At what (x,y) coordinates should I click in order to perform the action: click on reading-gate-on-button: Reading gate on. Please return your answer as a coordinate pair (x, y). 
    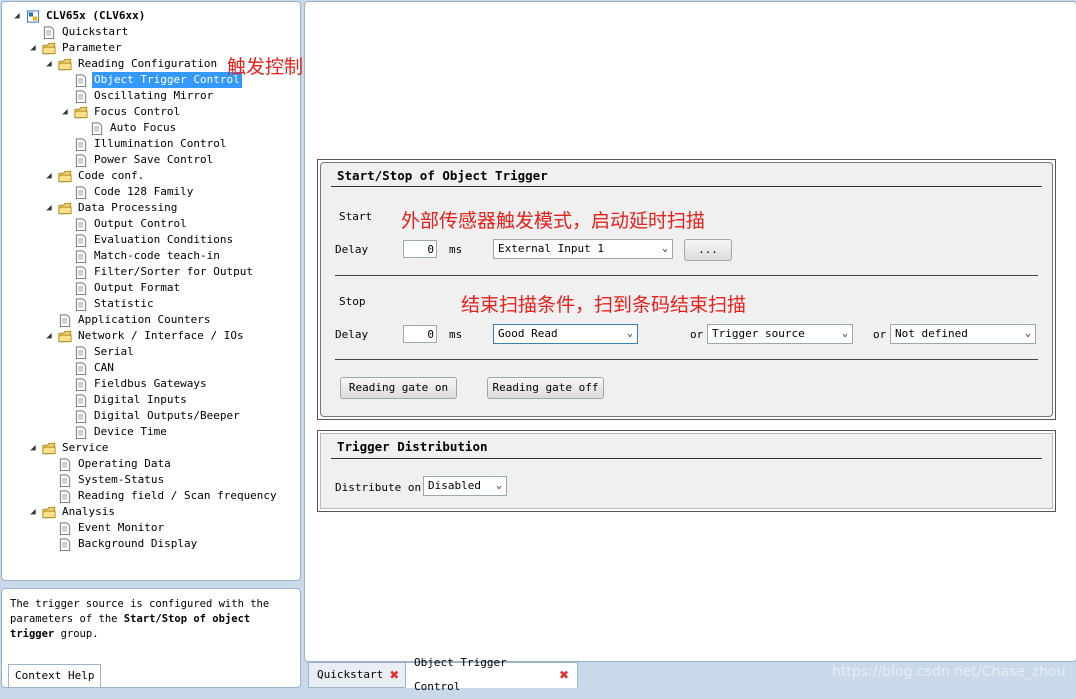
    Looking at the image, I should click on (398, 388).